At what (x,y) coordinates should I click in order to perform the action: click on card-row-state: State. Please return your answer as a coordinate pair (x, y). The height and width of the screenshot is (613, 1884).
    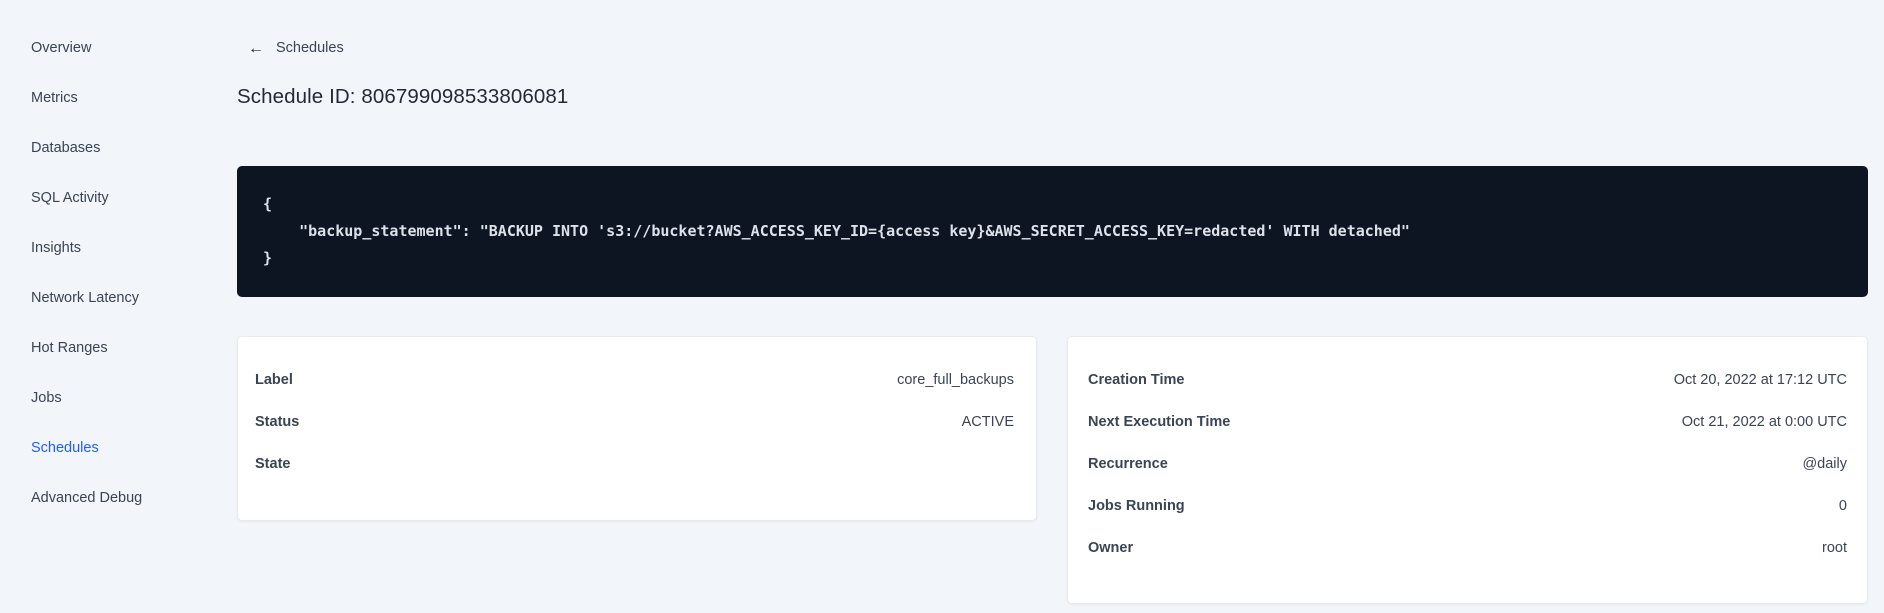
    Looking at the image, I should click on (634, 464).